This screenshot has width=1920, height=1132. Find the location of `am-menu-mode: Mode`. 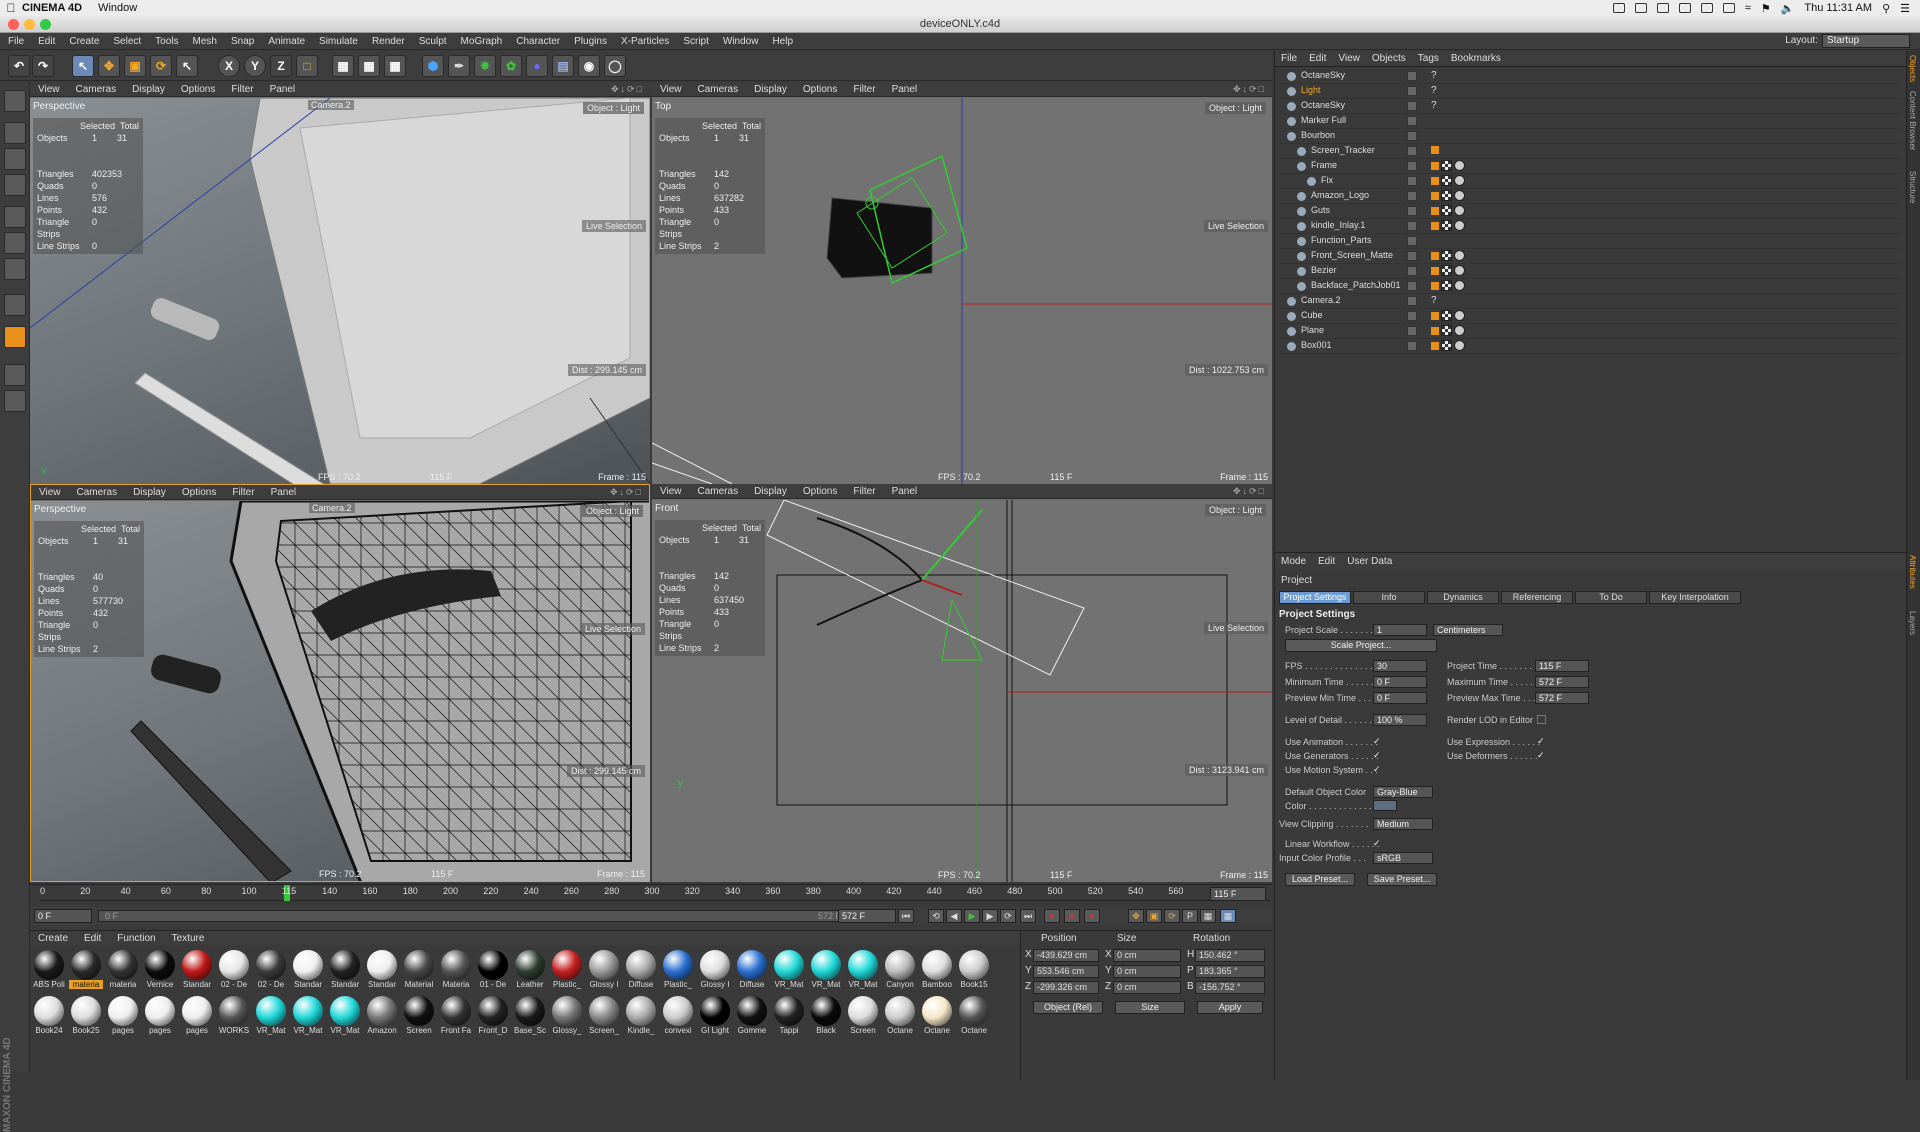

am-menu-mode: Mode is located at coordinates (1293, 561).